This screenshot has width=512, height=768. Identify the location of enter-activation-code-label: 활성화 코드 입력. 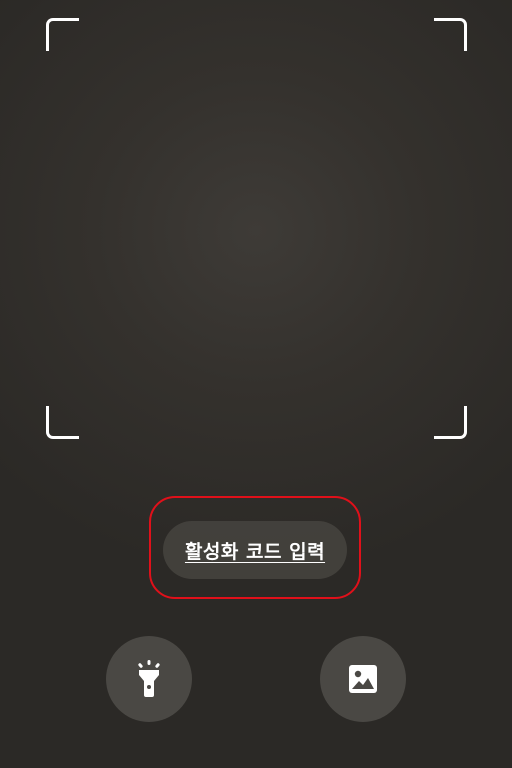
(255, 551).